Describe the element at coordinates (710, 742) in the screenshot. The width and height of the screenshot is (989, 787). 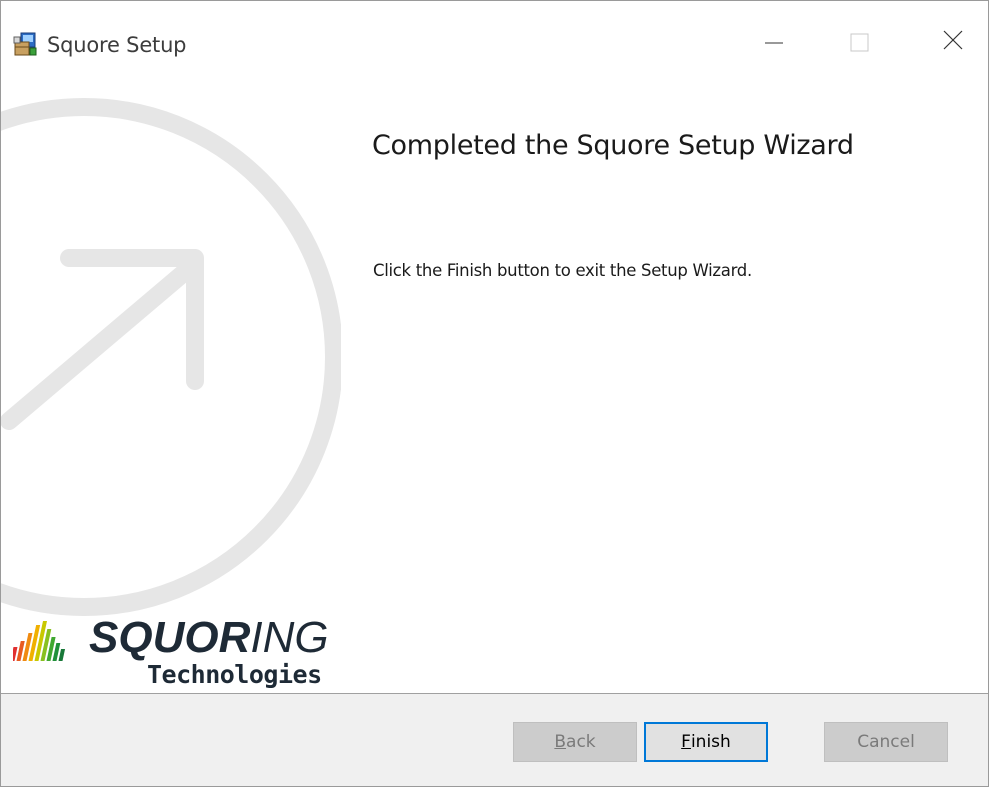
I see `finish-label-rest: inish` at that location.